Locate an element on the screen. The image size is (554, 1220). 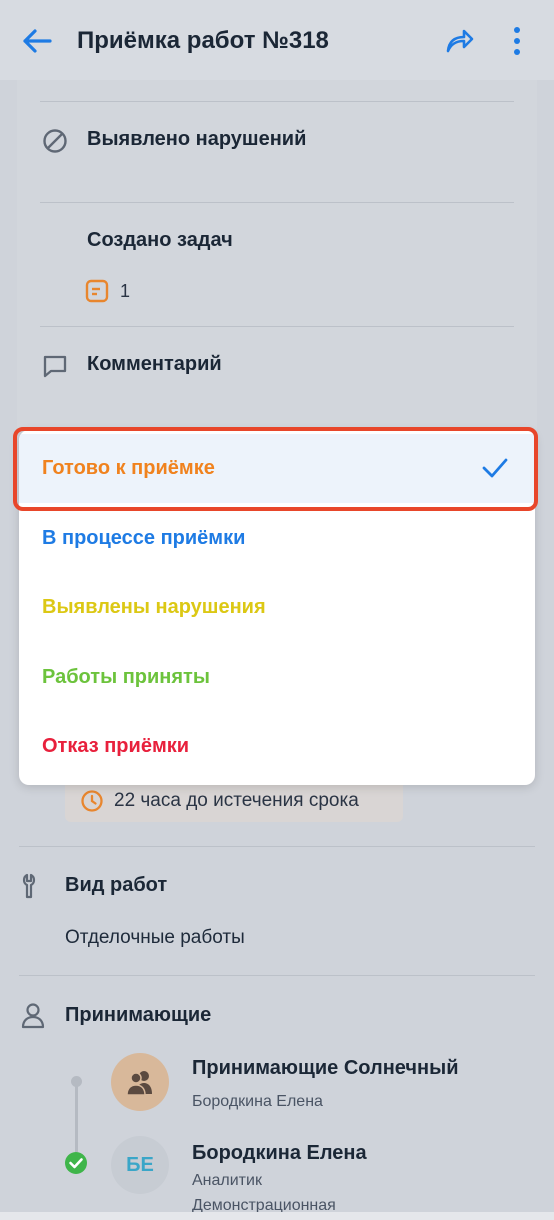
receiver-role: Аналитик is located at coordinates (227, 1180).